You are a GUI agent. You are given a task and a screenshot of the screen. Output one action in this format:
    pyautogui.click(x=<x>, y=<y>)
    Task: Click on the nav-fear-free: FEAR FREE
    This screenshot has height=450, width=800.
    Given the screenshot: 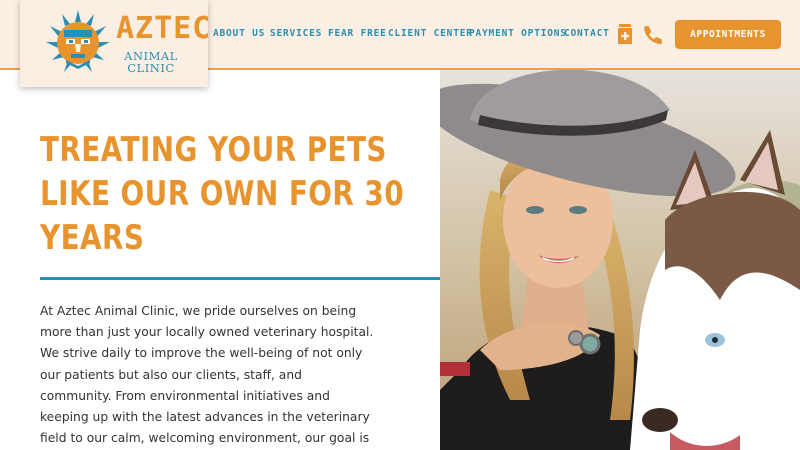 What is the action you would take?
    pyautogui.click(x=357, y=33)
    